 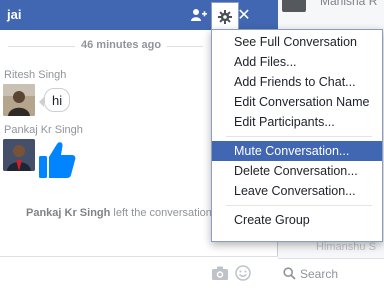 I want to click on message-compose-box, so click(x=139, y=272).